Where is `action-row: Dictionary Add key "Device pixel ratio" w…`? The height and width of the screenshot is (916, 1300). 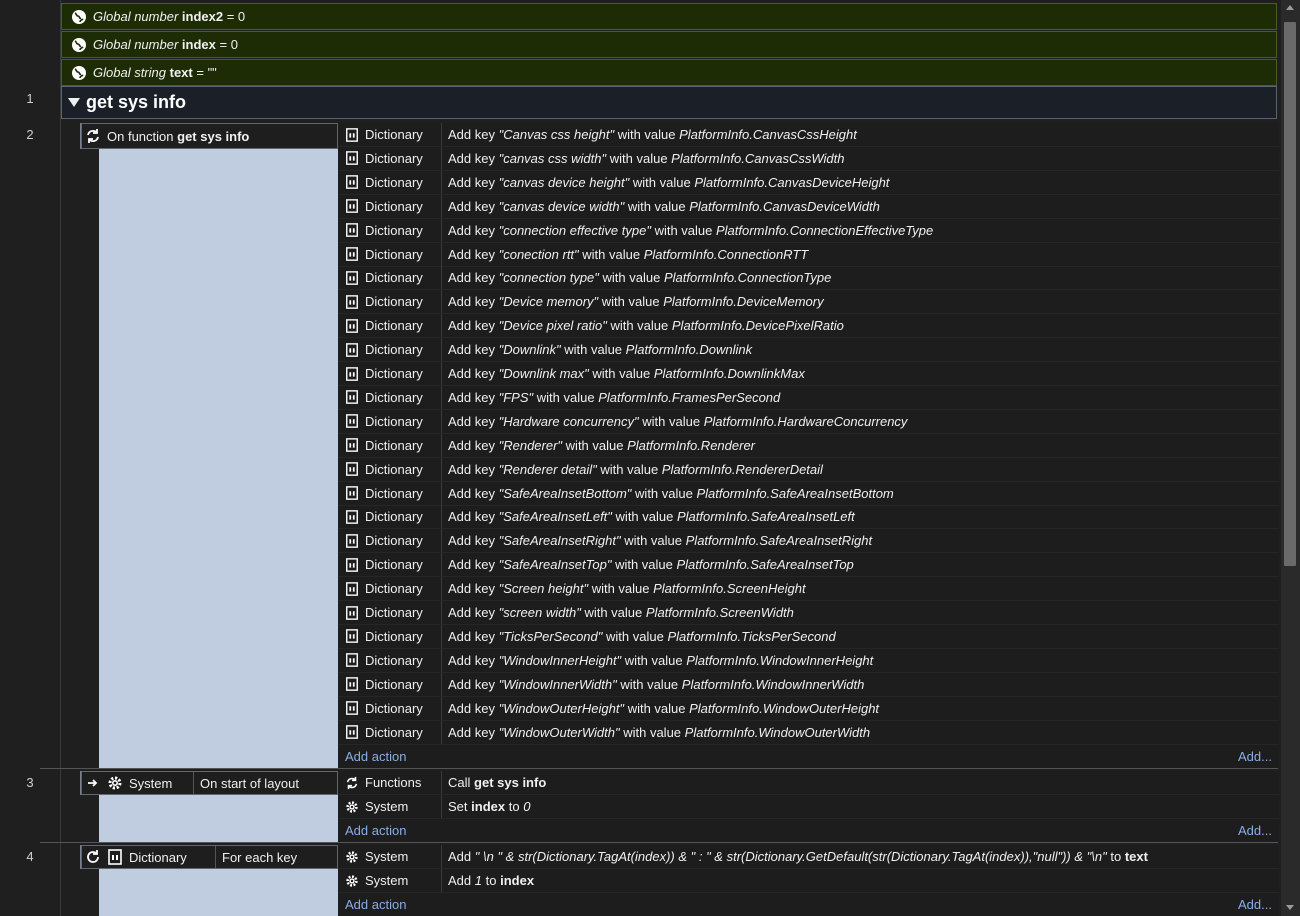 action-row: Dictionary Add key "Device pixel ratio" w… is located at coordinates (808, 326).